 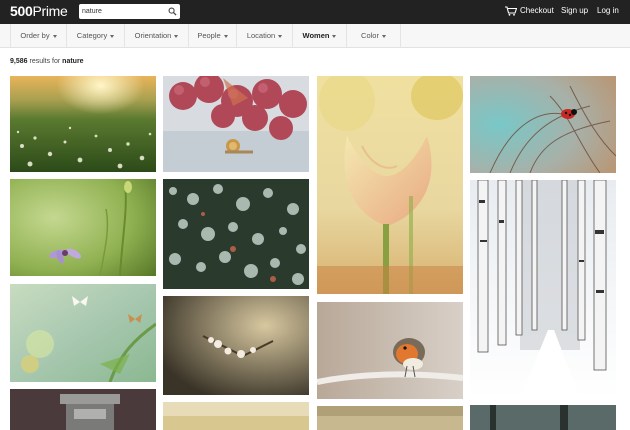 I want to click on filter-category: Category, so click(x=96, y=36).